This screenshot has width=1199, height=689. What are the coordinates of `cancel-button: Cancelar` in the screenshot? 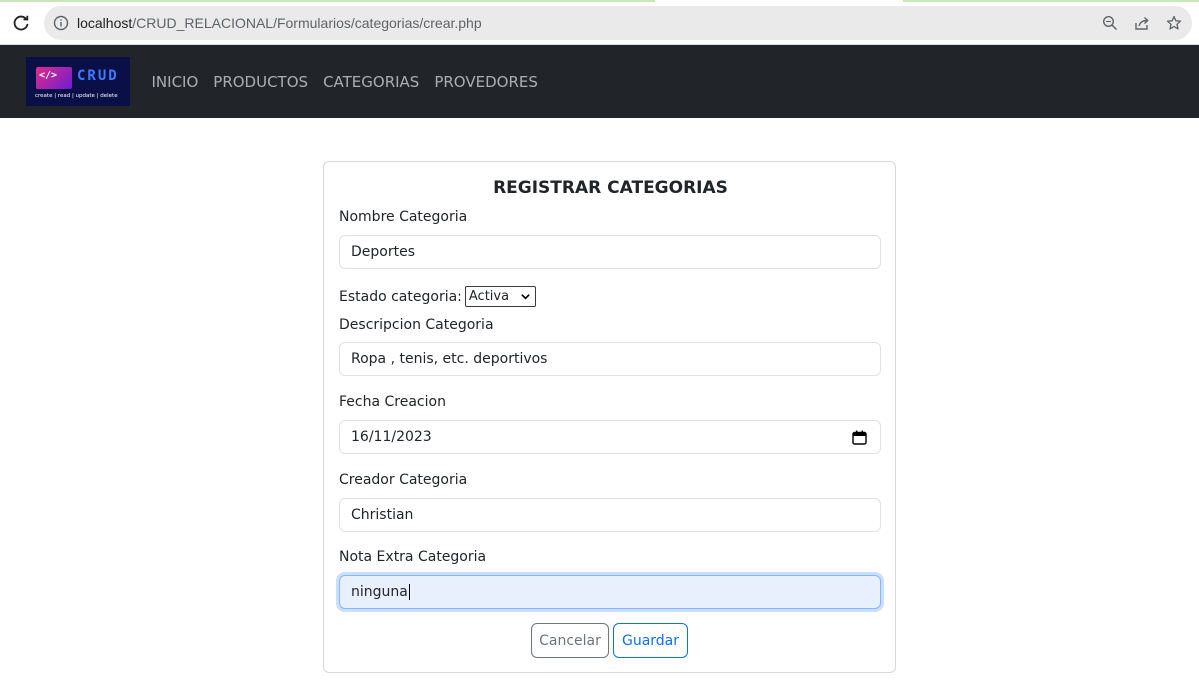 It's located at (570, 640).